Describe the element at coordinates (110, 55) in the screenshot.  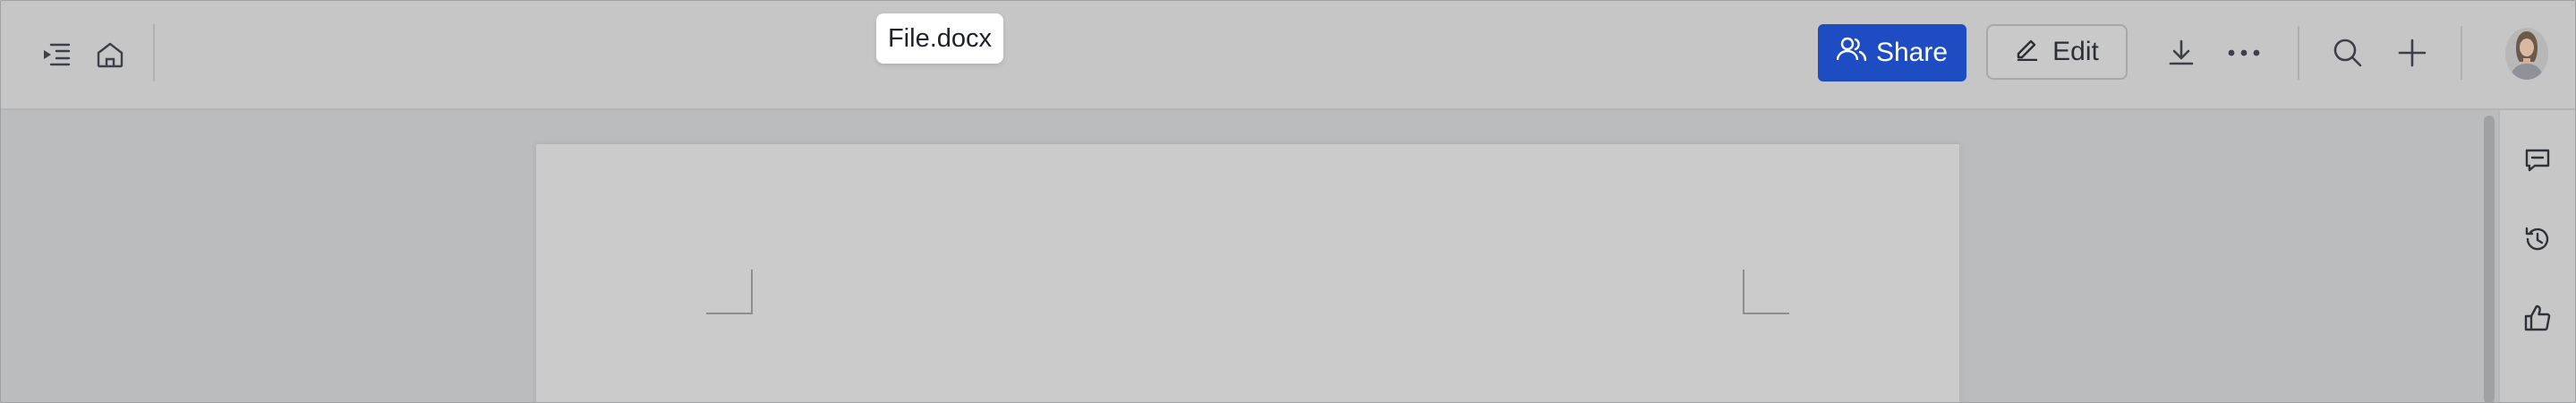
I see `home-icon` at that location.